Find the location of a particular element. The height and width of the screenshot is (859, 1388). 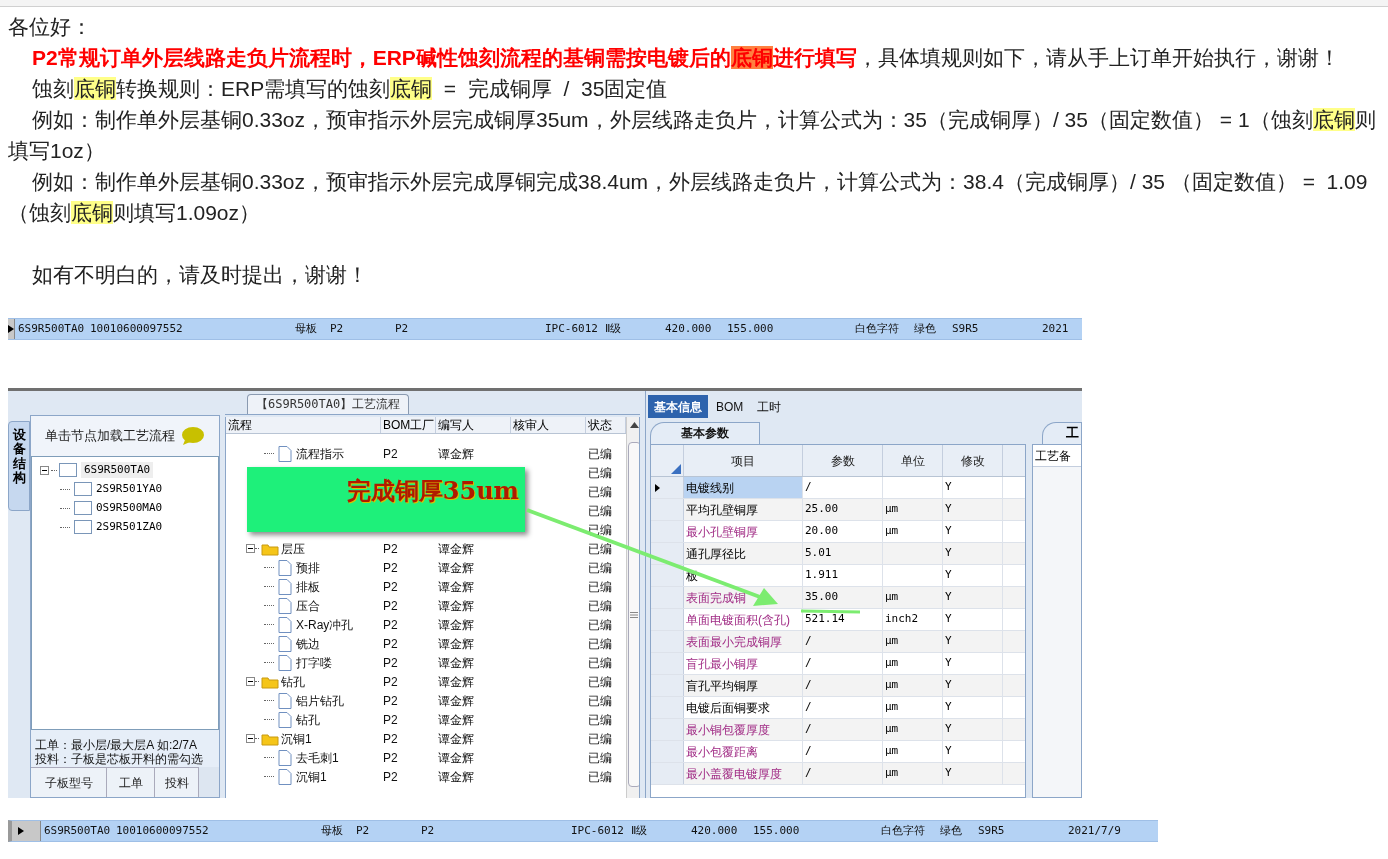

table-row: 最小盖覆电镀厚度 / μm Y is located at coordinates (838, 774).